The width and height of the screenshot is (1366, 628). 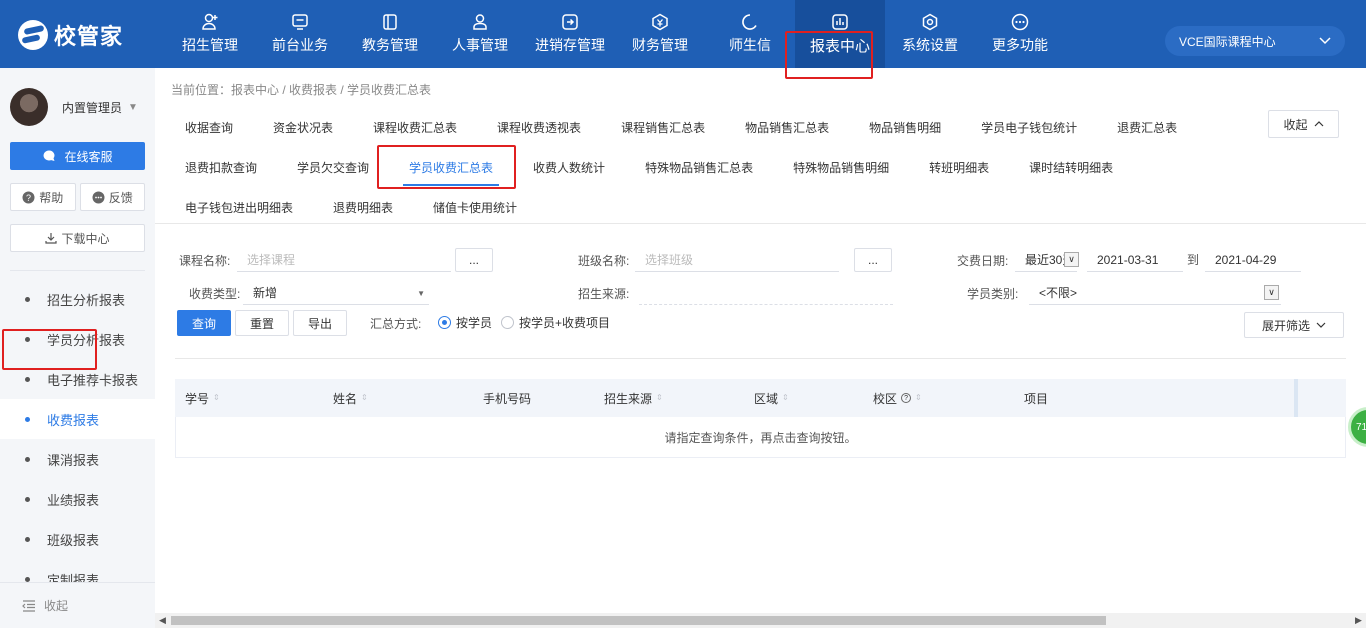 What do you see at coordinates (300, 34) in the screenshot?
I see `nav-item-front-desk: 前台业务` at bounding box center [300, 34].